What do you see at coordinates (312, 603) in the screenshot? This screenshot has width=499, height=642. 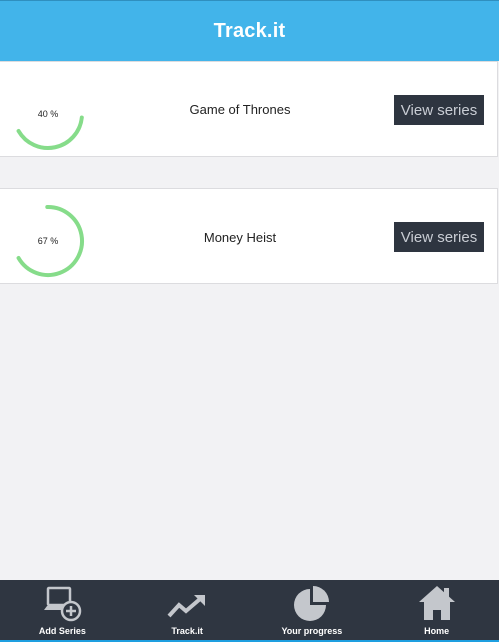 I see `pie-chart-icon` at bounding box center [312, 603].